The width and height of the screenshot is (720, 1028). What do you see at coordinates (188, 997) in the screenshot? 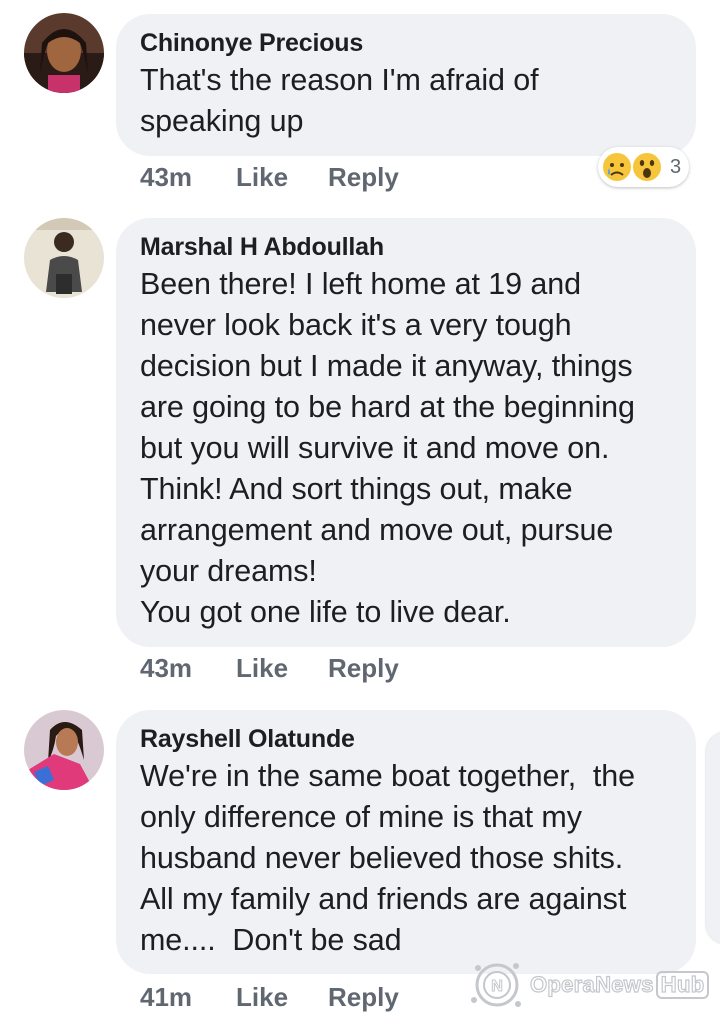
I see `comment-timestamp: 41m` at bounding box center [188, 997].